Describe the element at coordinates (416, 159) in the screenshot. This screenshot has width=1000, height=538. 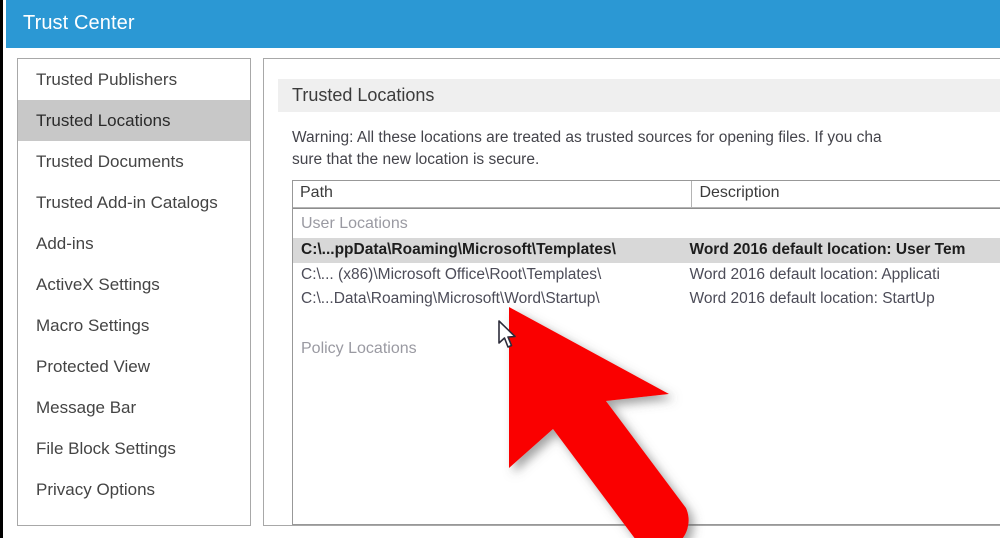
I see `warning-text-line2: sure that the new location is secure.` at that location.